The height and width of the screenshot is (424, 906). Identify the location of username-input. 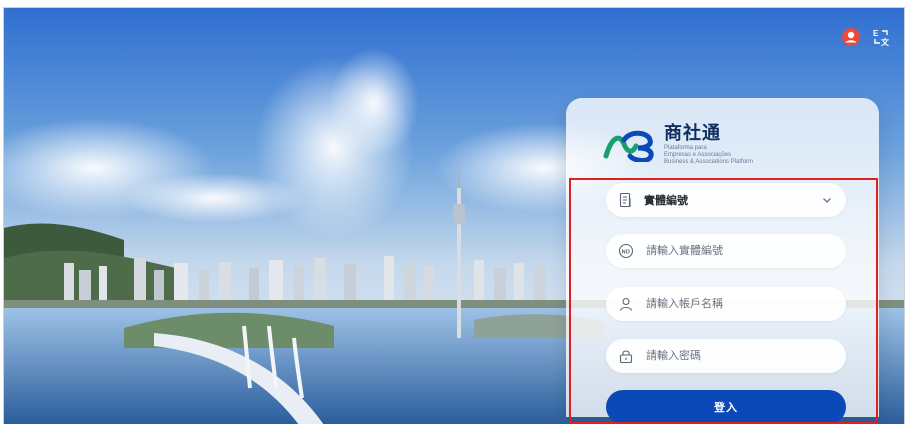
(741, 304).